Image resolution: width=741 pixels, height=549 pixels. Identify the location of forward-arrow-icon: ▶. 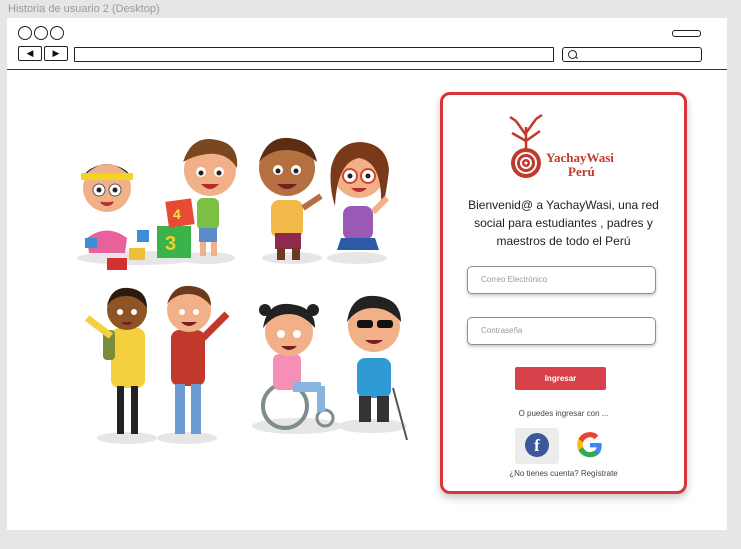
(56, 53).